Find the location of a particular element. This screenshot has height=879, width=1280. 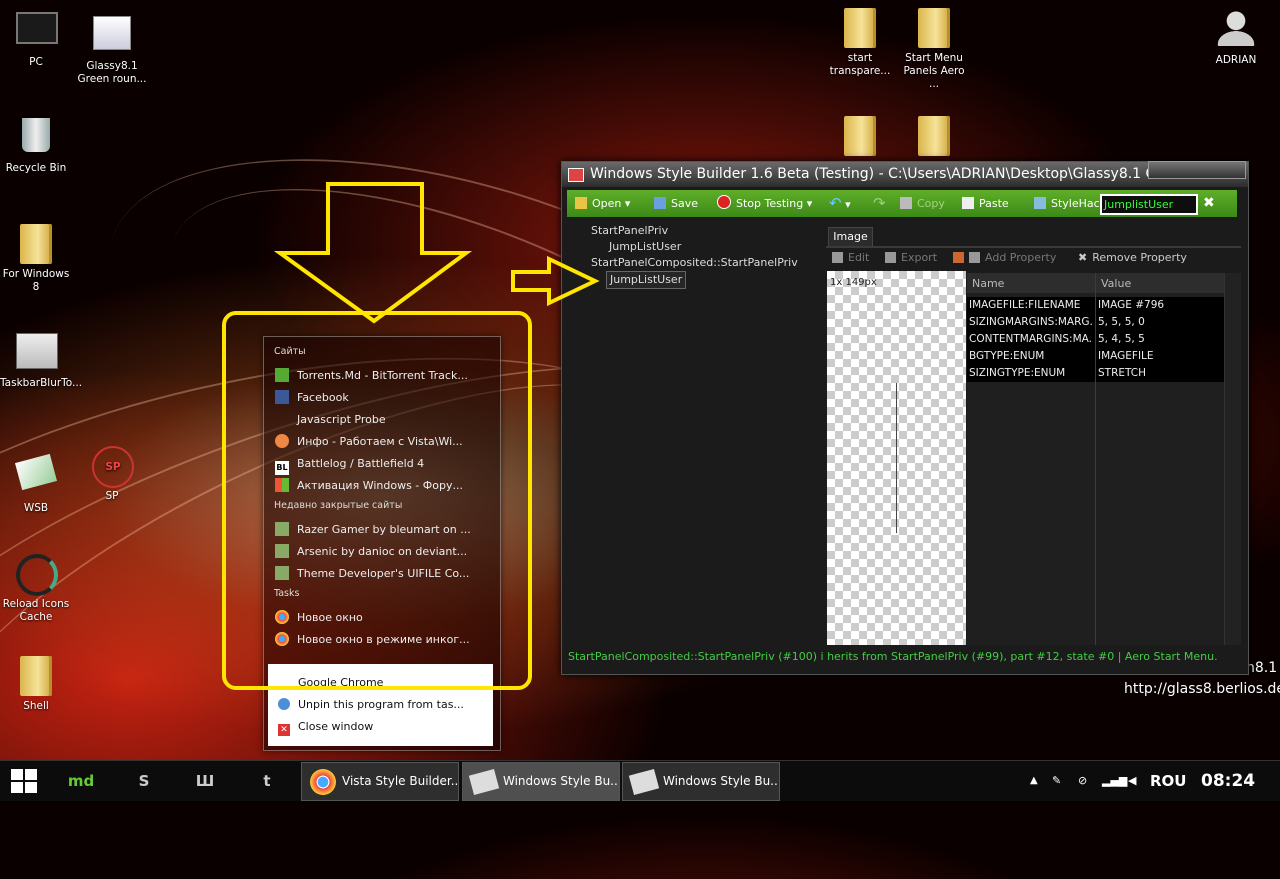

tree-item: JumpListUser is located at coordinates (694, 247).